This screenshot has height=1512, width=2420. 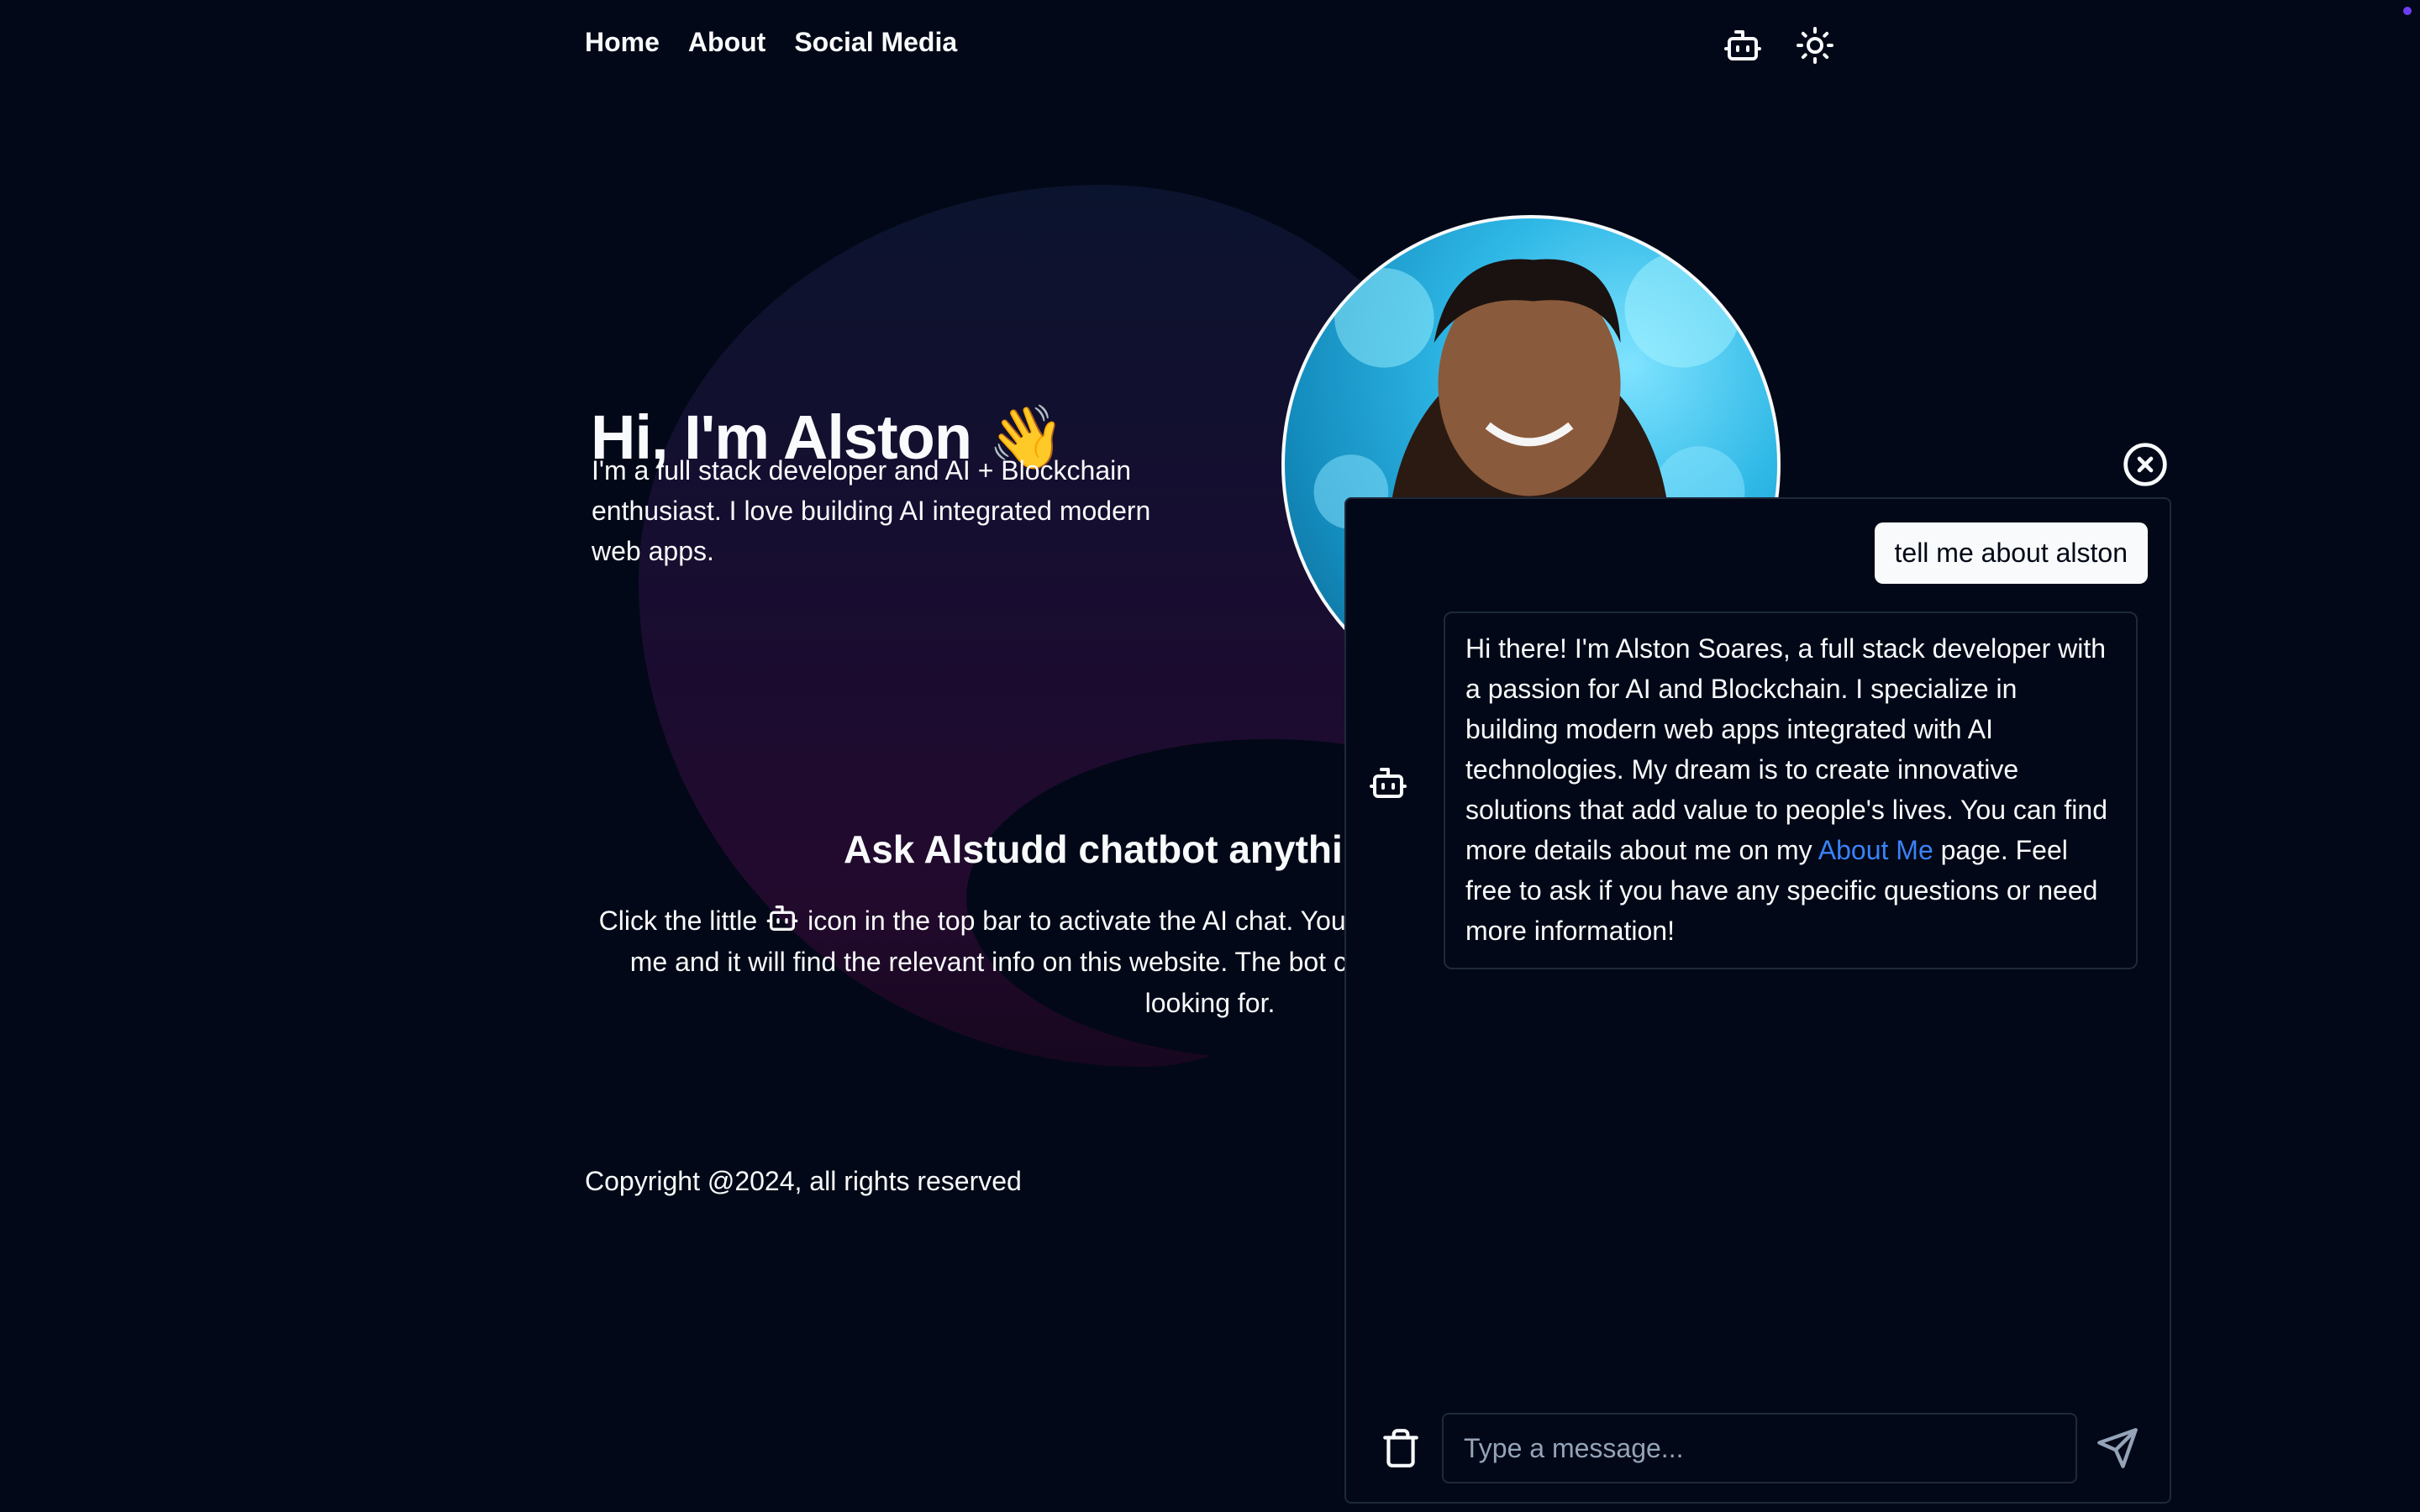 I want to click on nav-actions, so click(x=1779, y=45).